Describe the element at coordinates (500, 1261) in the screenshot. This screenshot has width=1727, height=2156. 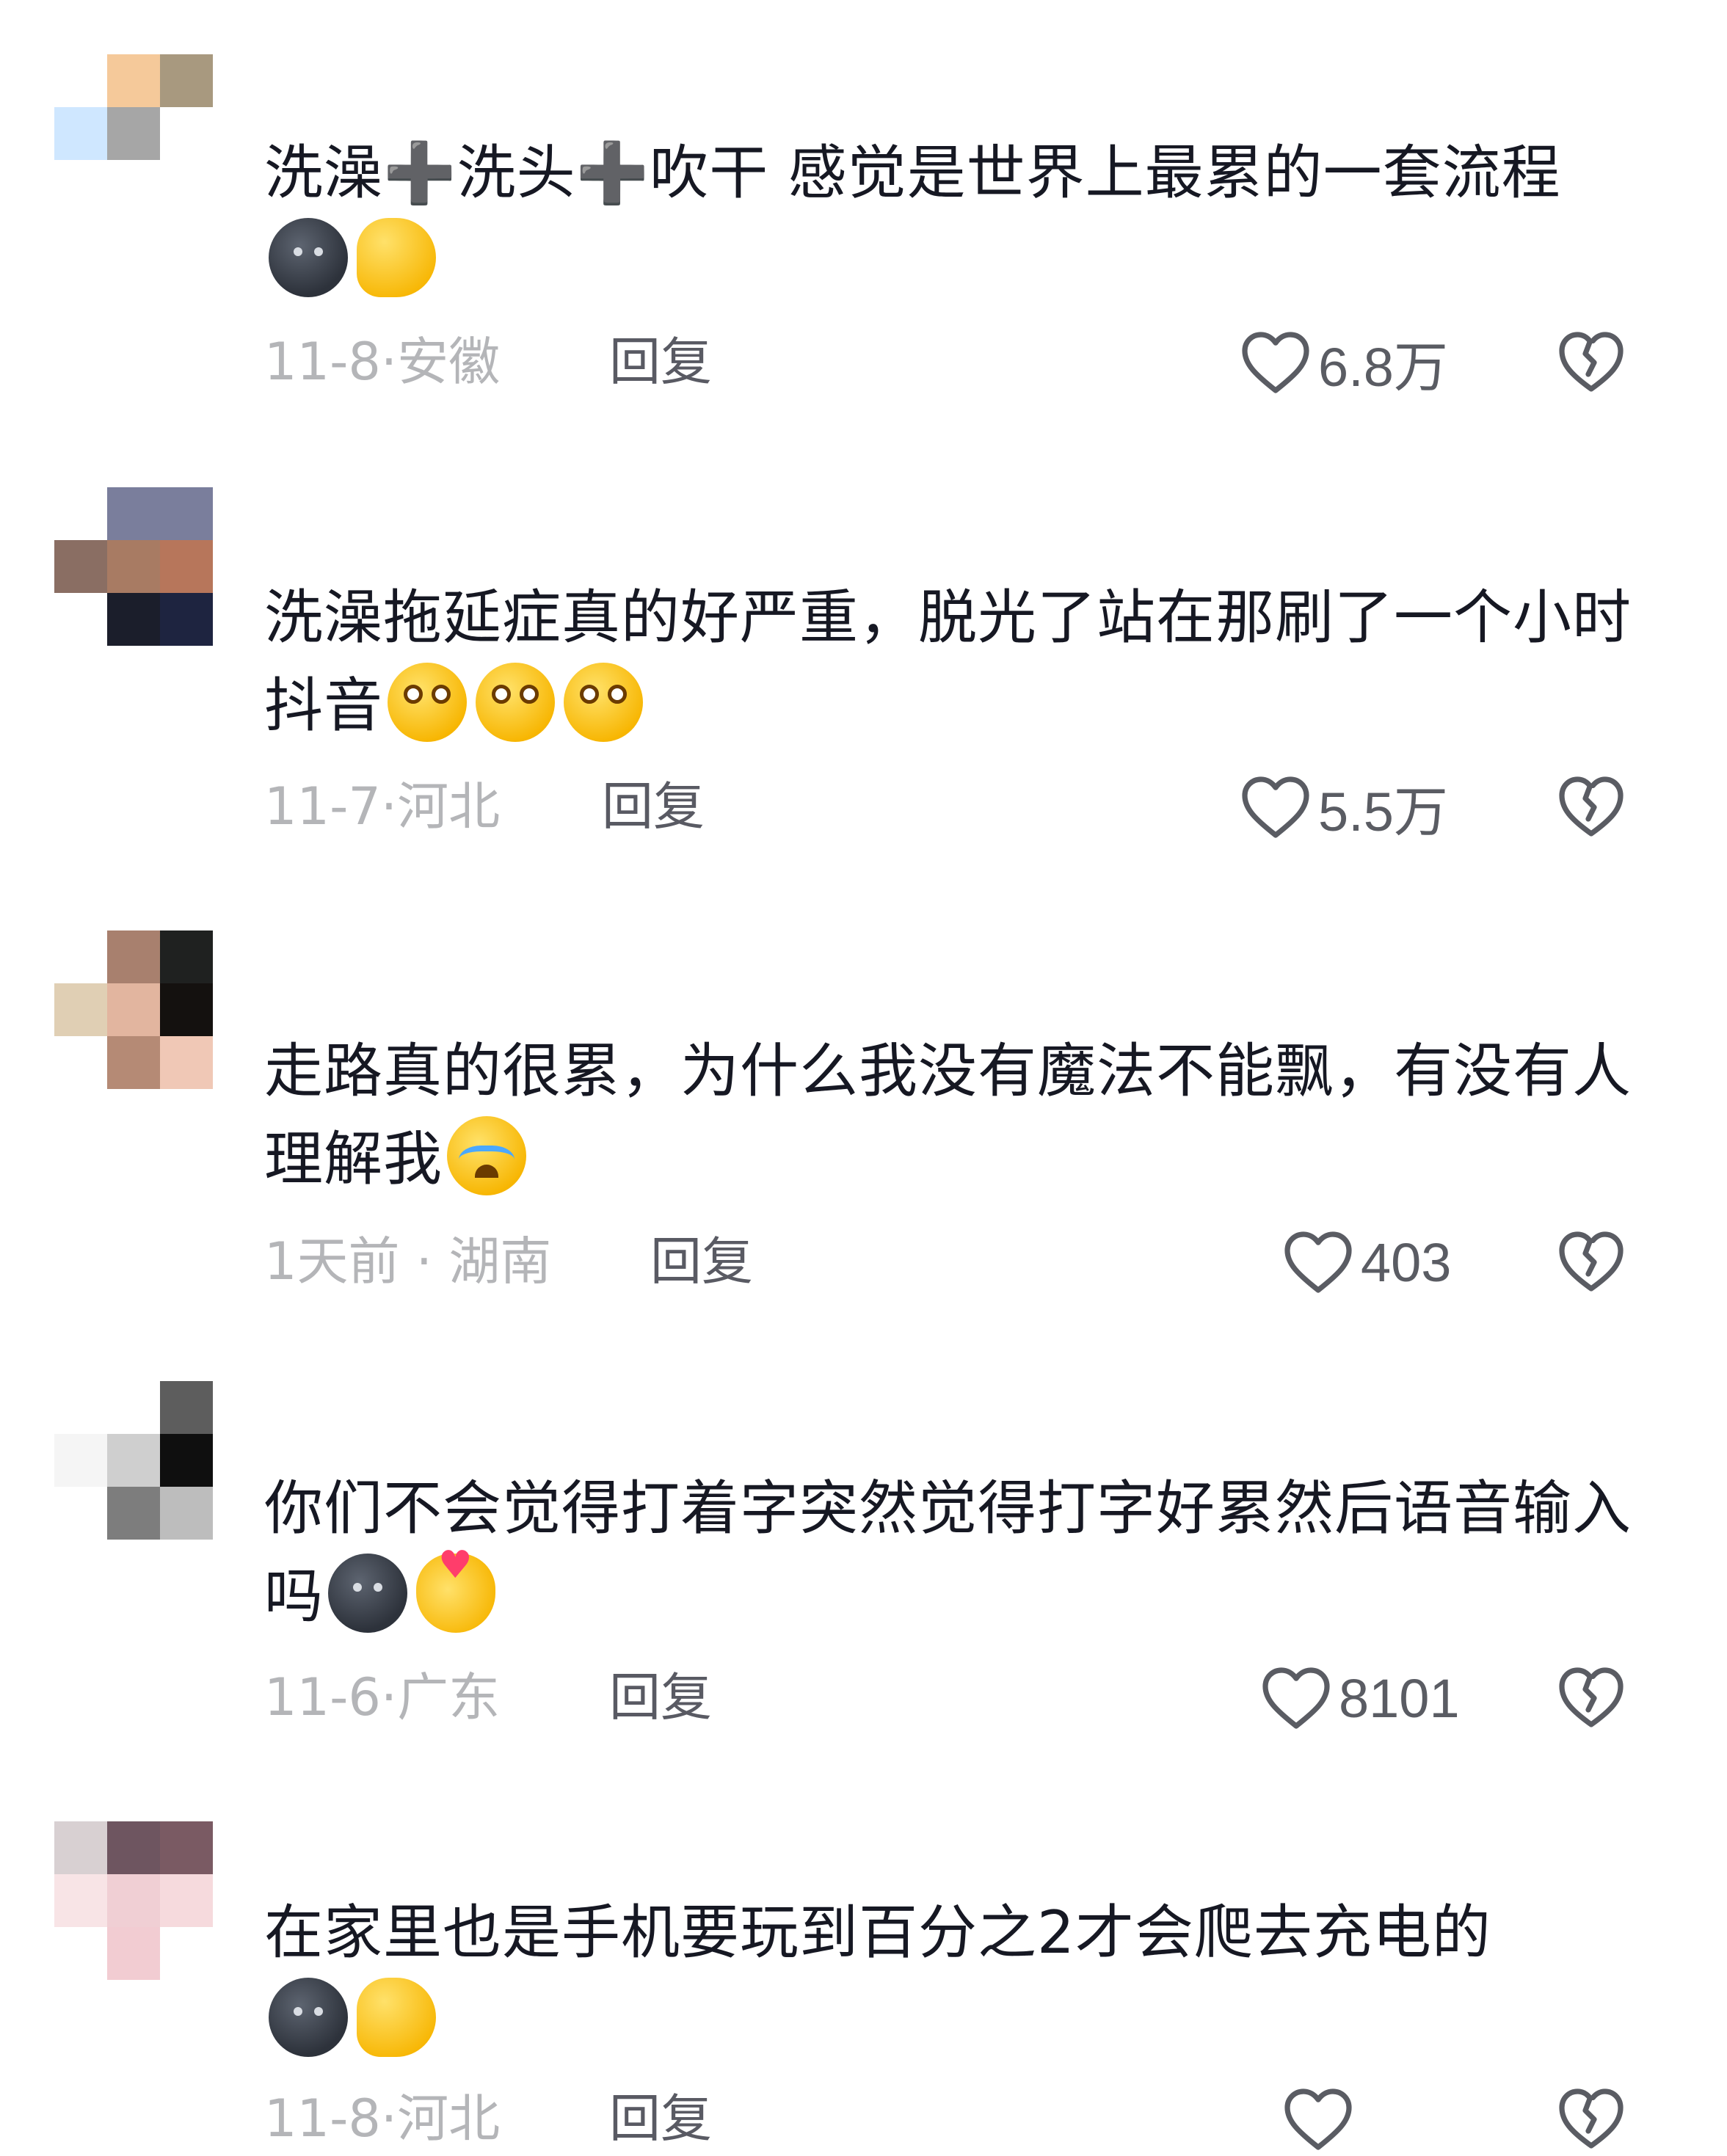
I see `comment-location: 湖南` at that location.